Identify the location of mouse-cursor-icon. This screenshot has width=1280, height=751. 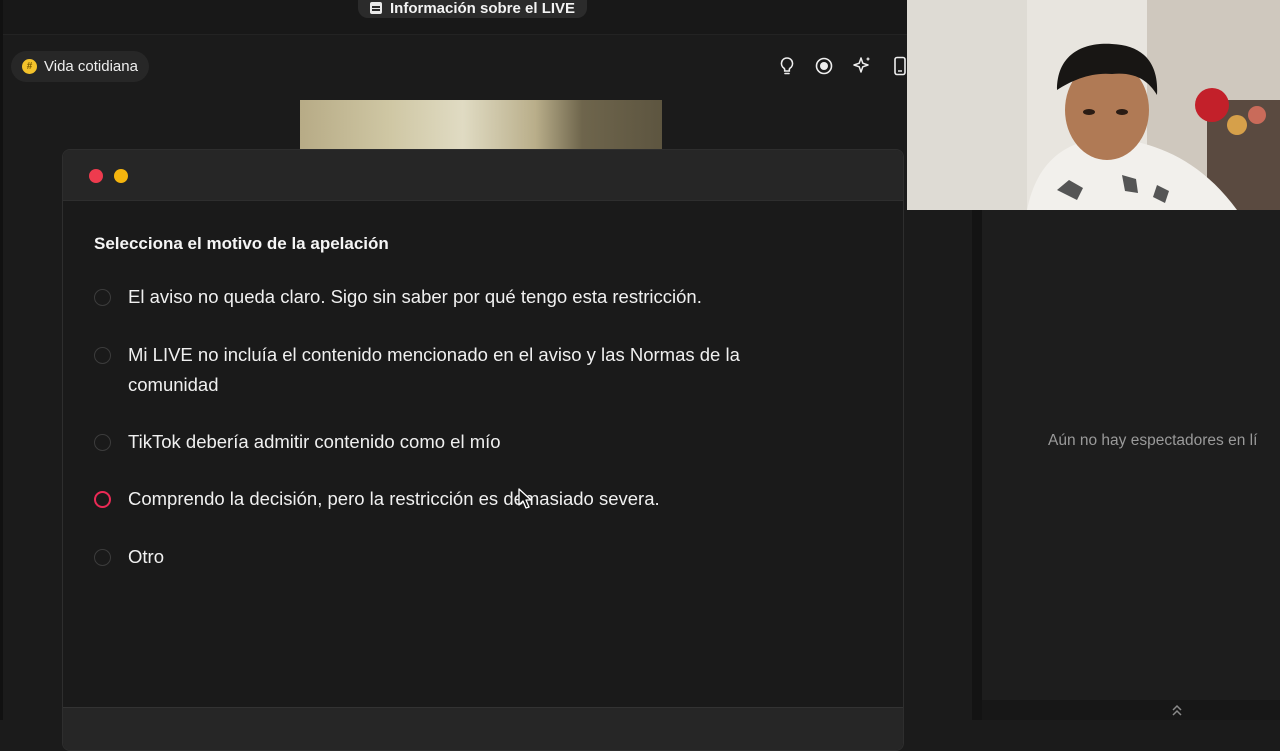
(525, 498).